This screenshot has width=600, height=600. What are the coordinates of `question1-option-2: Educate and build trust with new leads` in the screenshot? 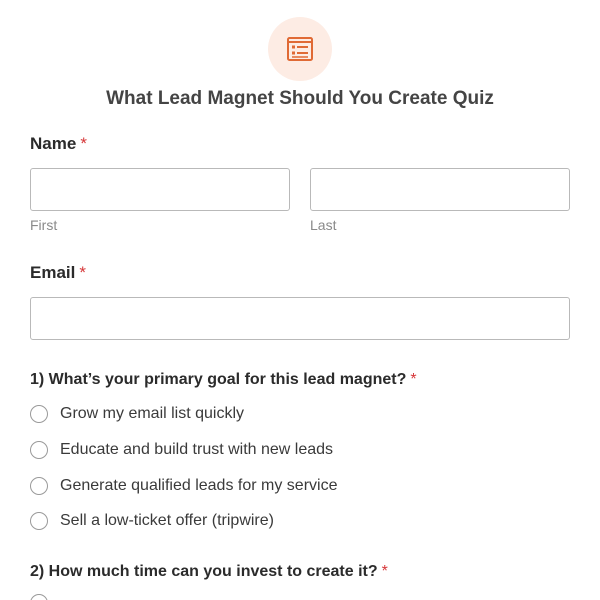 It's located at (181, 450).